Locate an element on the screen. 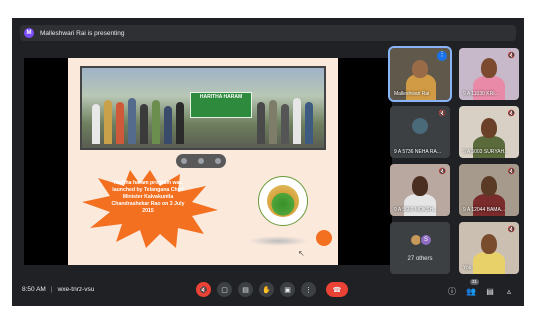  people-icon: 👥 is located at coordinates (471, 291).